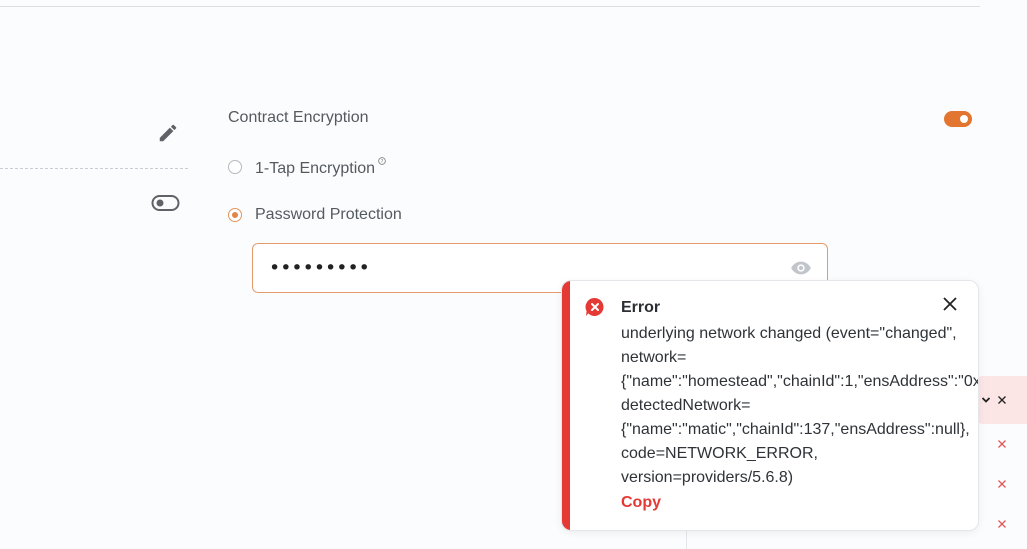 This screenshot has width=1027, height=549. What do you see at coordinates (986, 400) in the screenshot?
I see `chevron-down-icon` at bounding box center [986, 400].